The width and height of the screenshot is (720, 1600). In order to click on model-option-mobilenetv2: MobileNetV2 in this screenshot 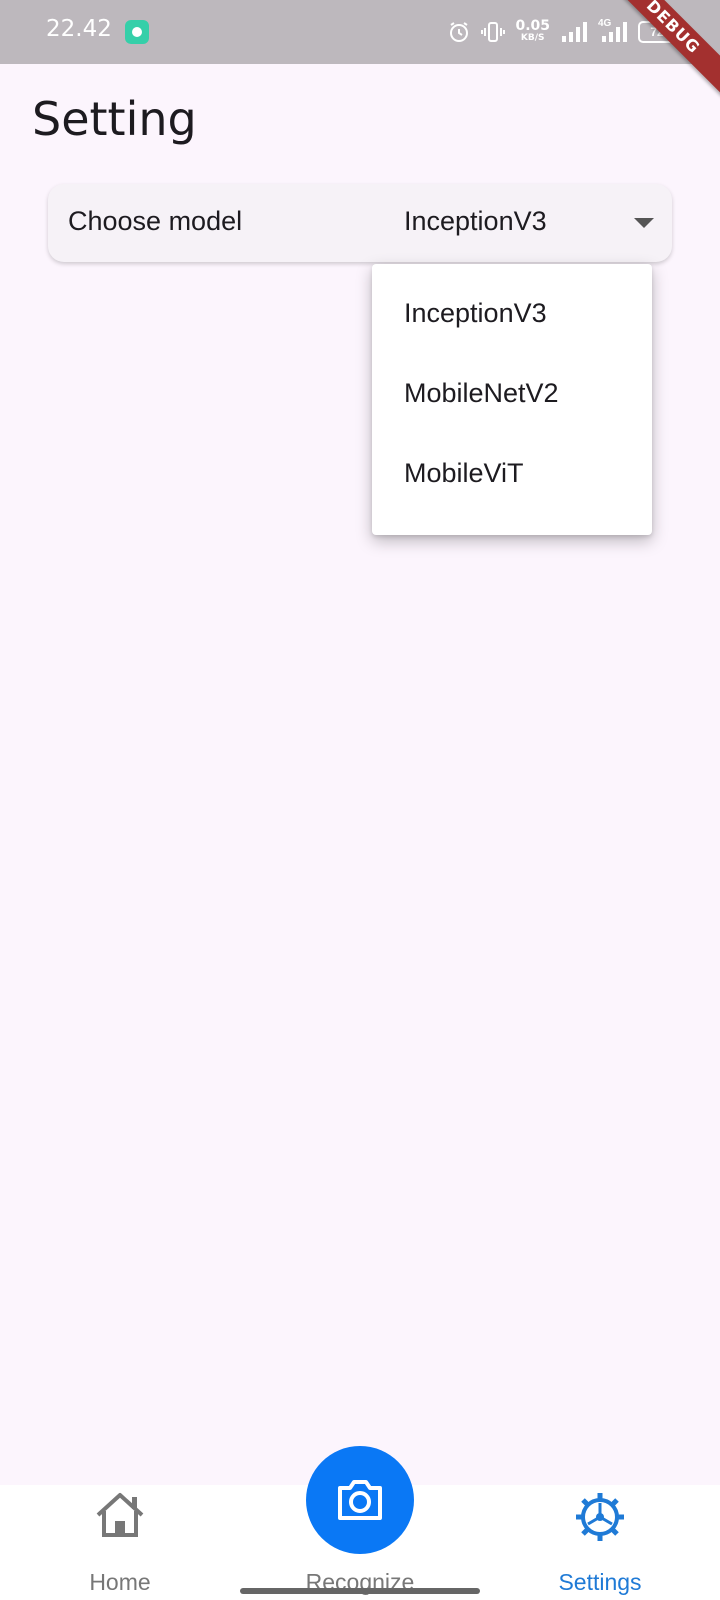, I will do `click(512, 394)`.